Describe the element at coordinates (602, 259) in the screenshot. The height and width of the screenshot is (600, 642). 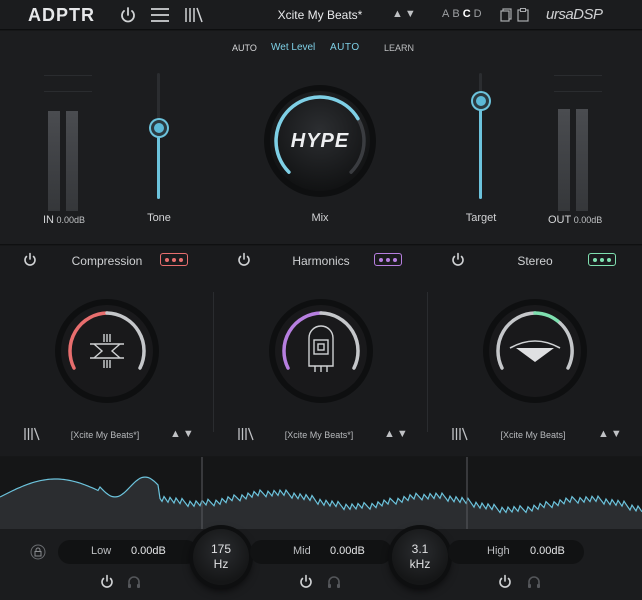
I see `stereo-more-button` at that location.